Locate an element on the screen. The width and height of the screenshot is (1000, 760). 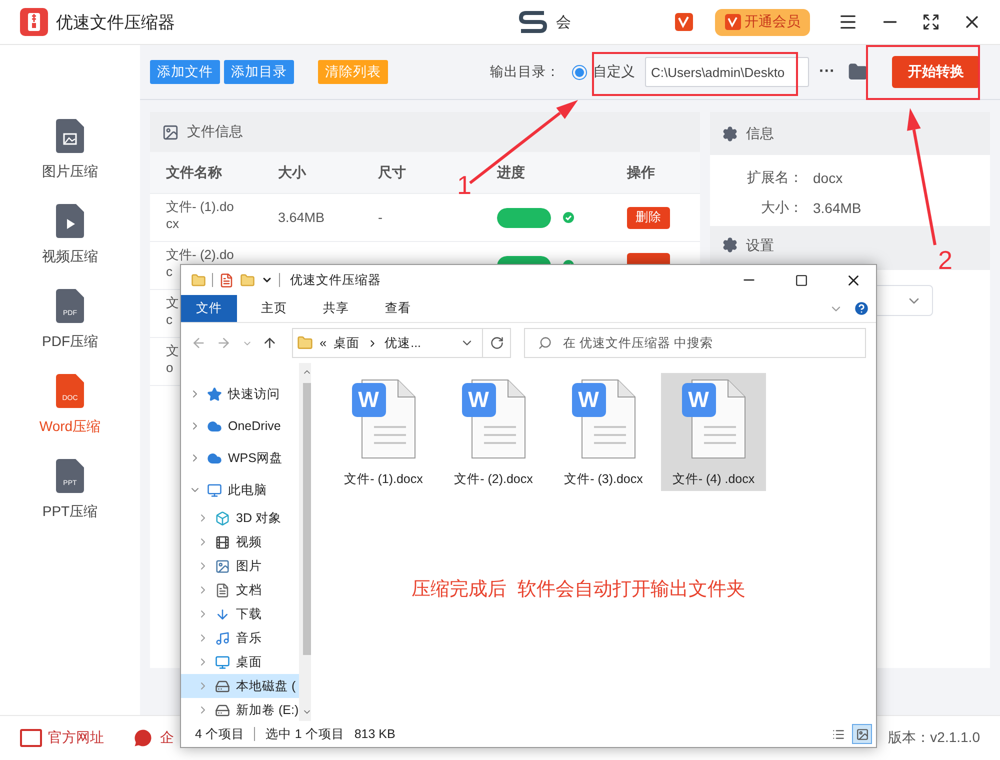
start-button: 开始转换 is located at coordinates (936, 72).